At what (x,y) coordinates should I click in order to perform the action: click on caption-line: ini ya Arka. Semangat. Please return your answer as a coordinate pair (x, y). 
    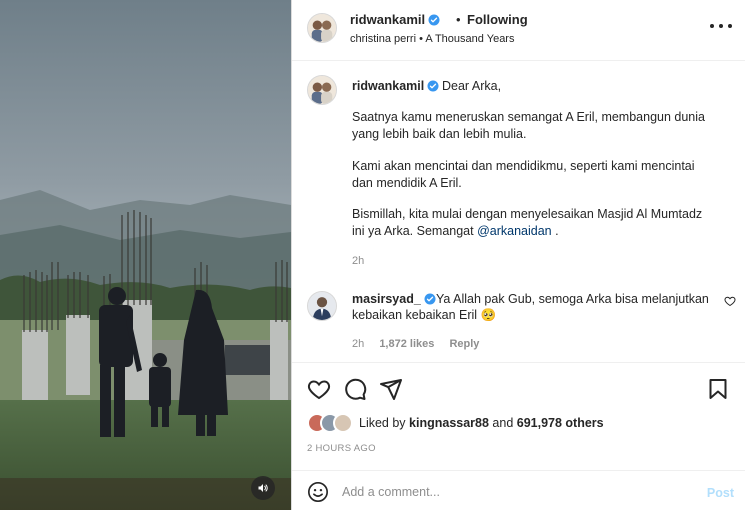
    Looking at the image, I should click on (415, 231).